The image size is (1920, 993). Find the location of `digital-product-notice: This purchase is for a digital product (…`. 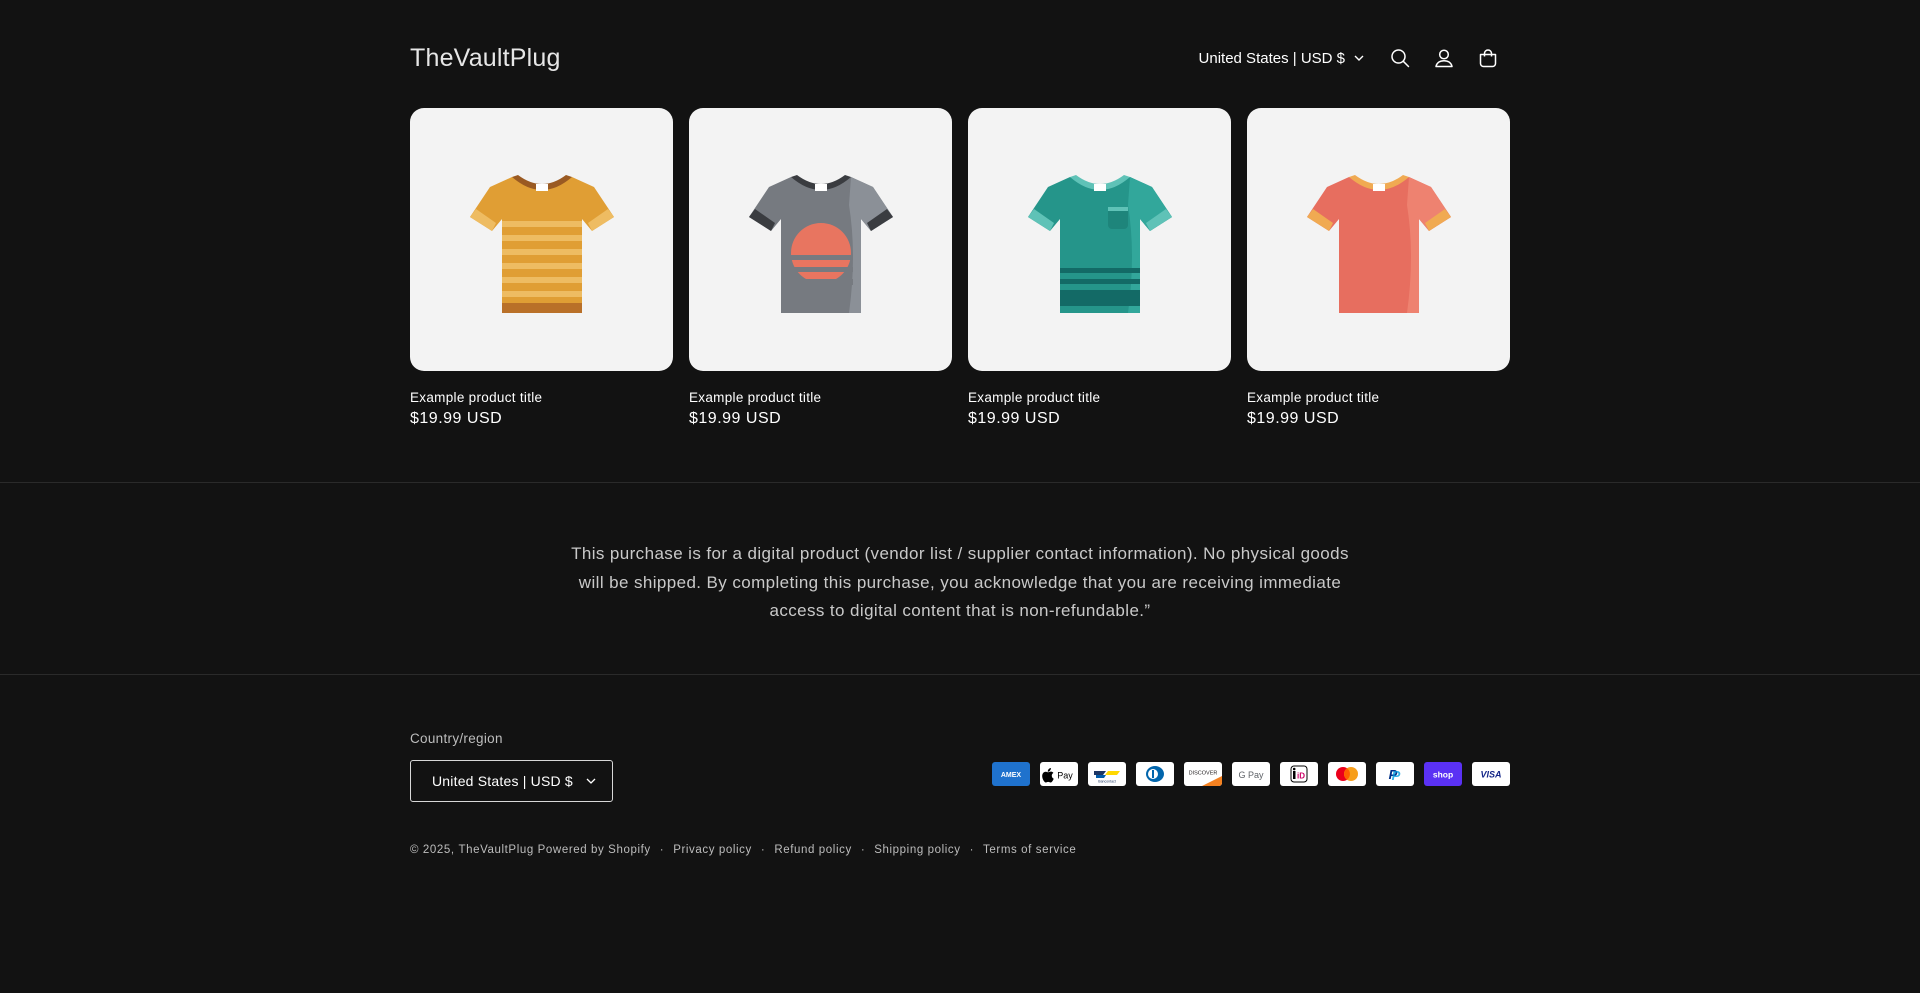

digital-product-notice: This purchase is for a digital product (… is located at coordinates (960, 582).